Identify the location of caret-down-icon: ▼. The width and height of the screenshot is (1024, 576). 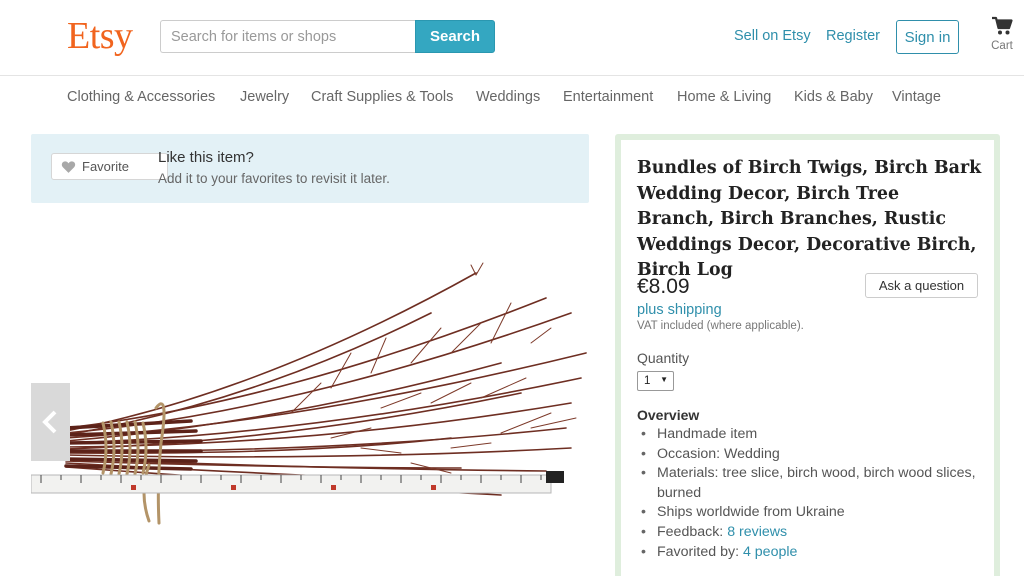
(664, 379).